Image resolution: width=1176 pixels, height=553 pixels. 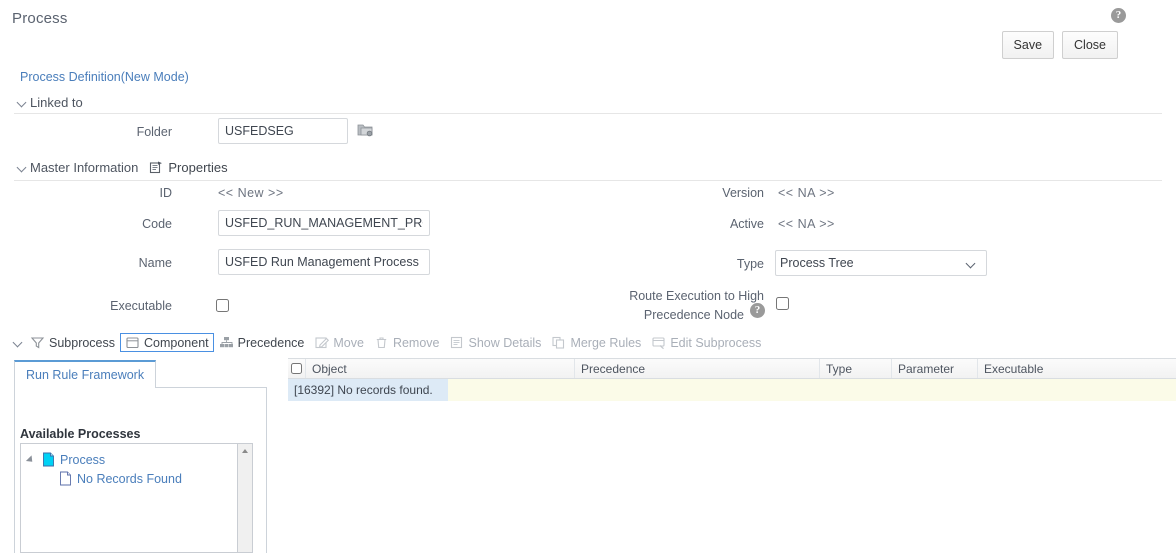 I want to click on form-action-buttons: Save Close, so click(x=1059, y=45).